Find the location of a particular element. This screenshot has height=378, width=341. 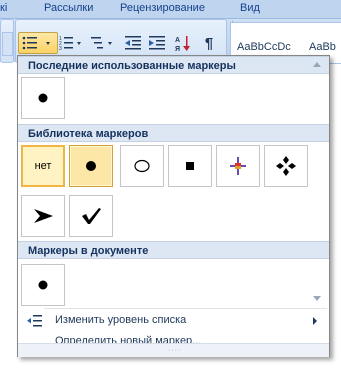

svg-text: А is located at coordinates (177, 40).